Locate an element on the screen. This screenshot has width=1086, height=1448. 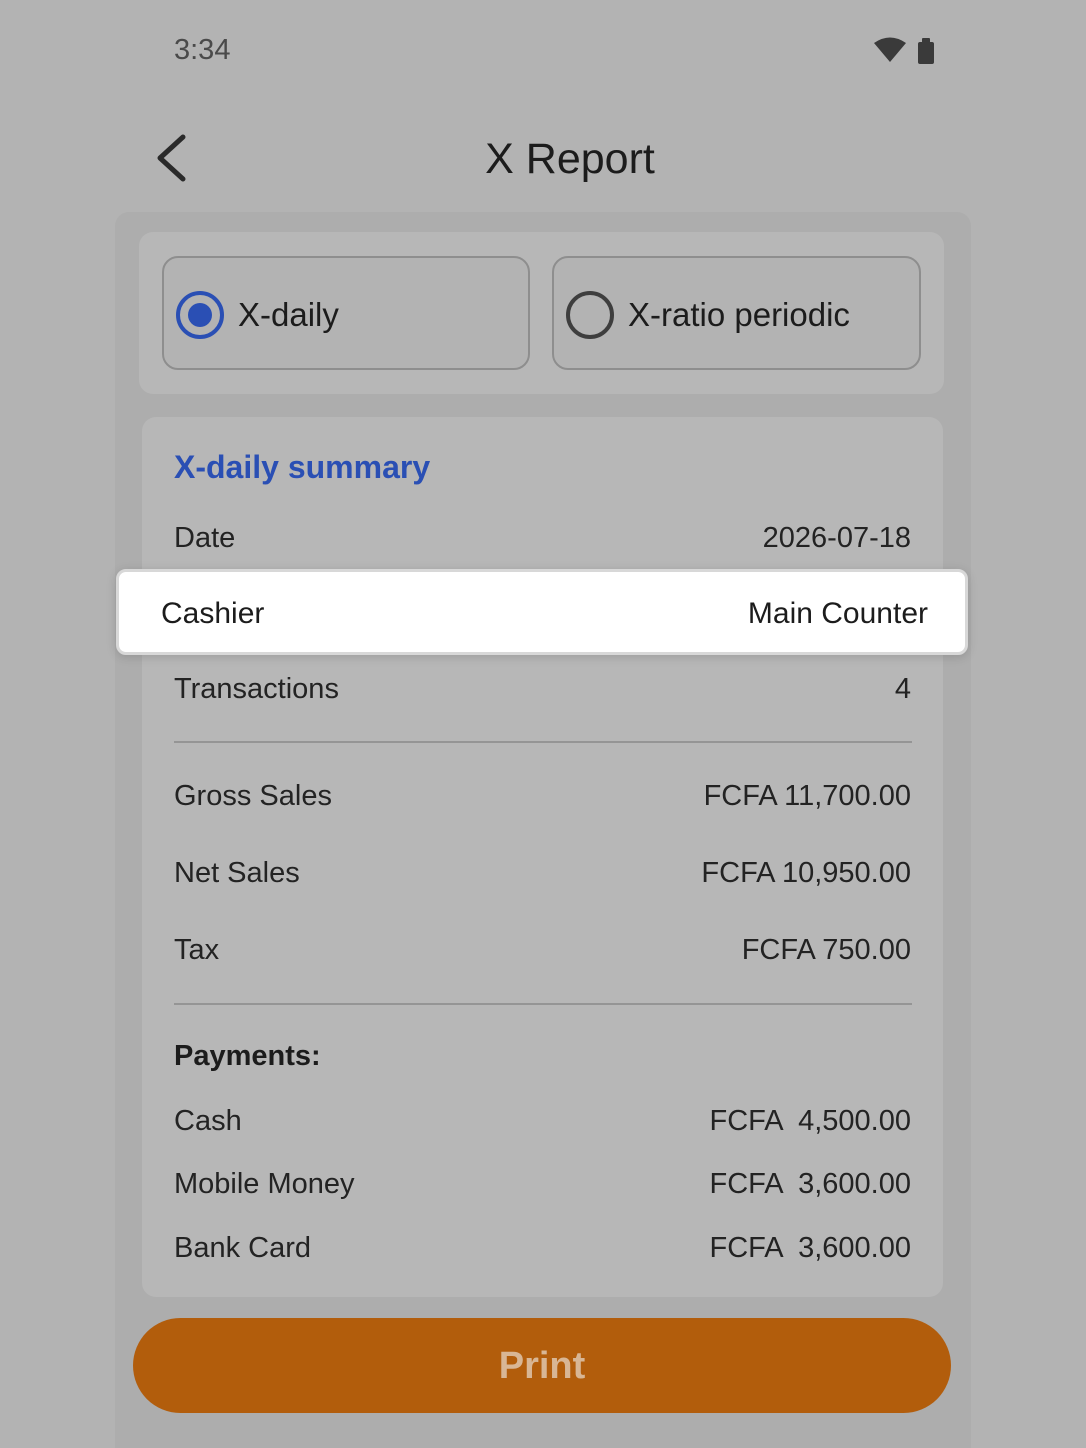
date-value: 2026-07-18 is located at coordinates (836, 538).